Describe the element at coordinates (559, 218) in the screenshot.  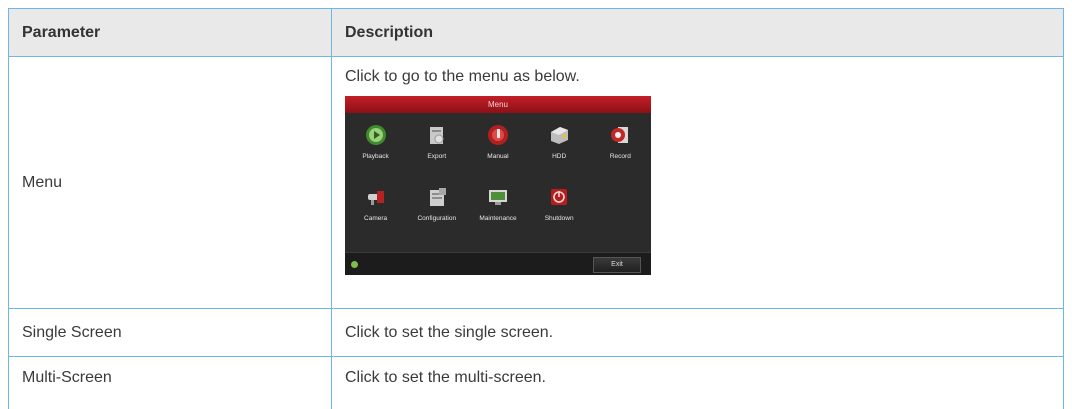
I see `menu-tile-label: Shutdown` at that location.